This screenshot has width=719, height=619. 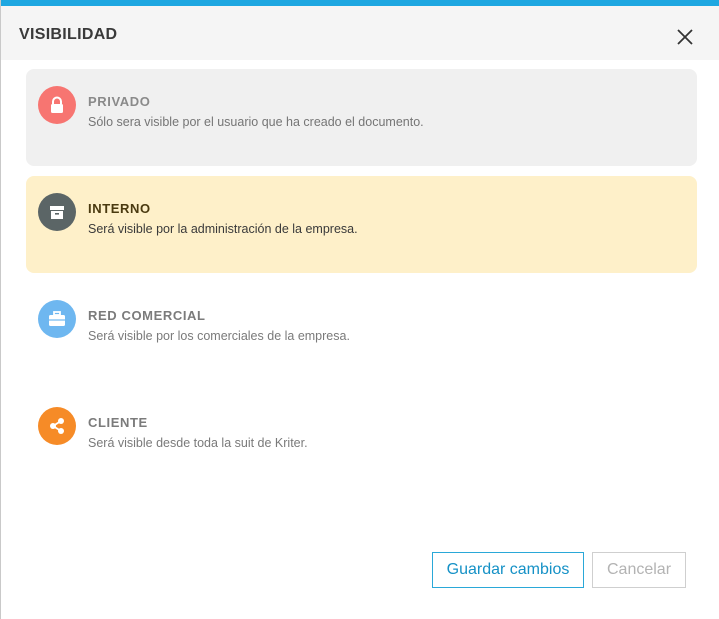 I want to click on dialog-header: VISIBILIDAD, so click(x=360, y=33).